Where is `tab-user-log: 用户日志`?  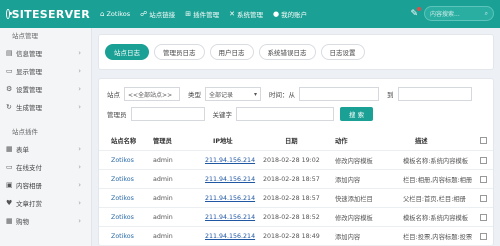 tab-user-log: 用户日志 is located at coordinates (231, 52).